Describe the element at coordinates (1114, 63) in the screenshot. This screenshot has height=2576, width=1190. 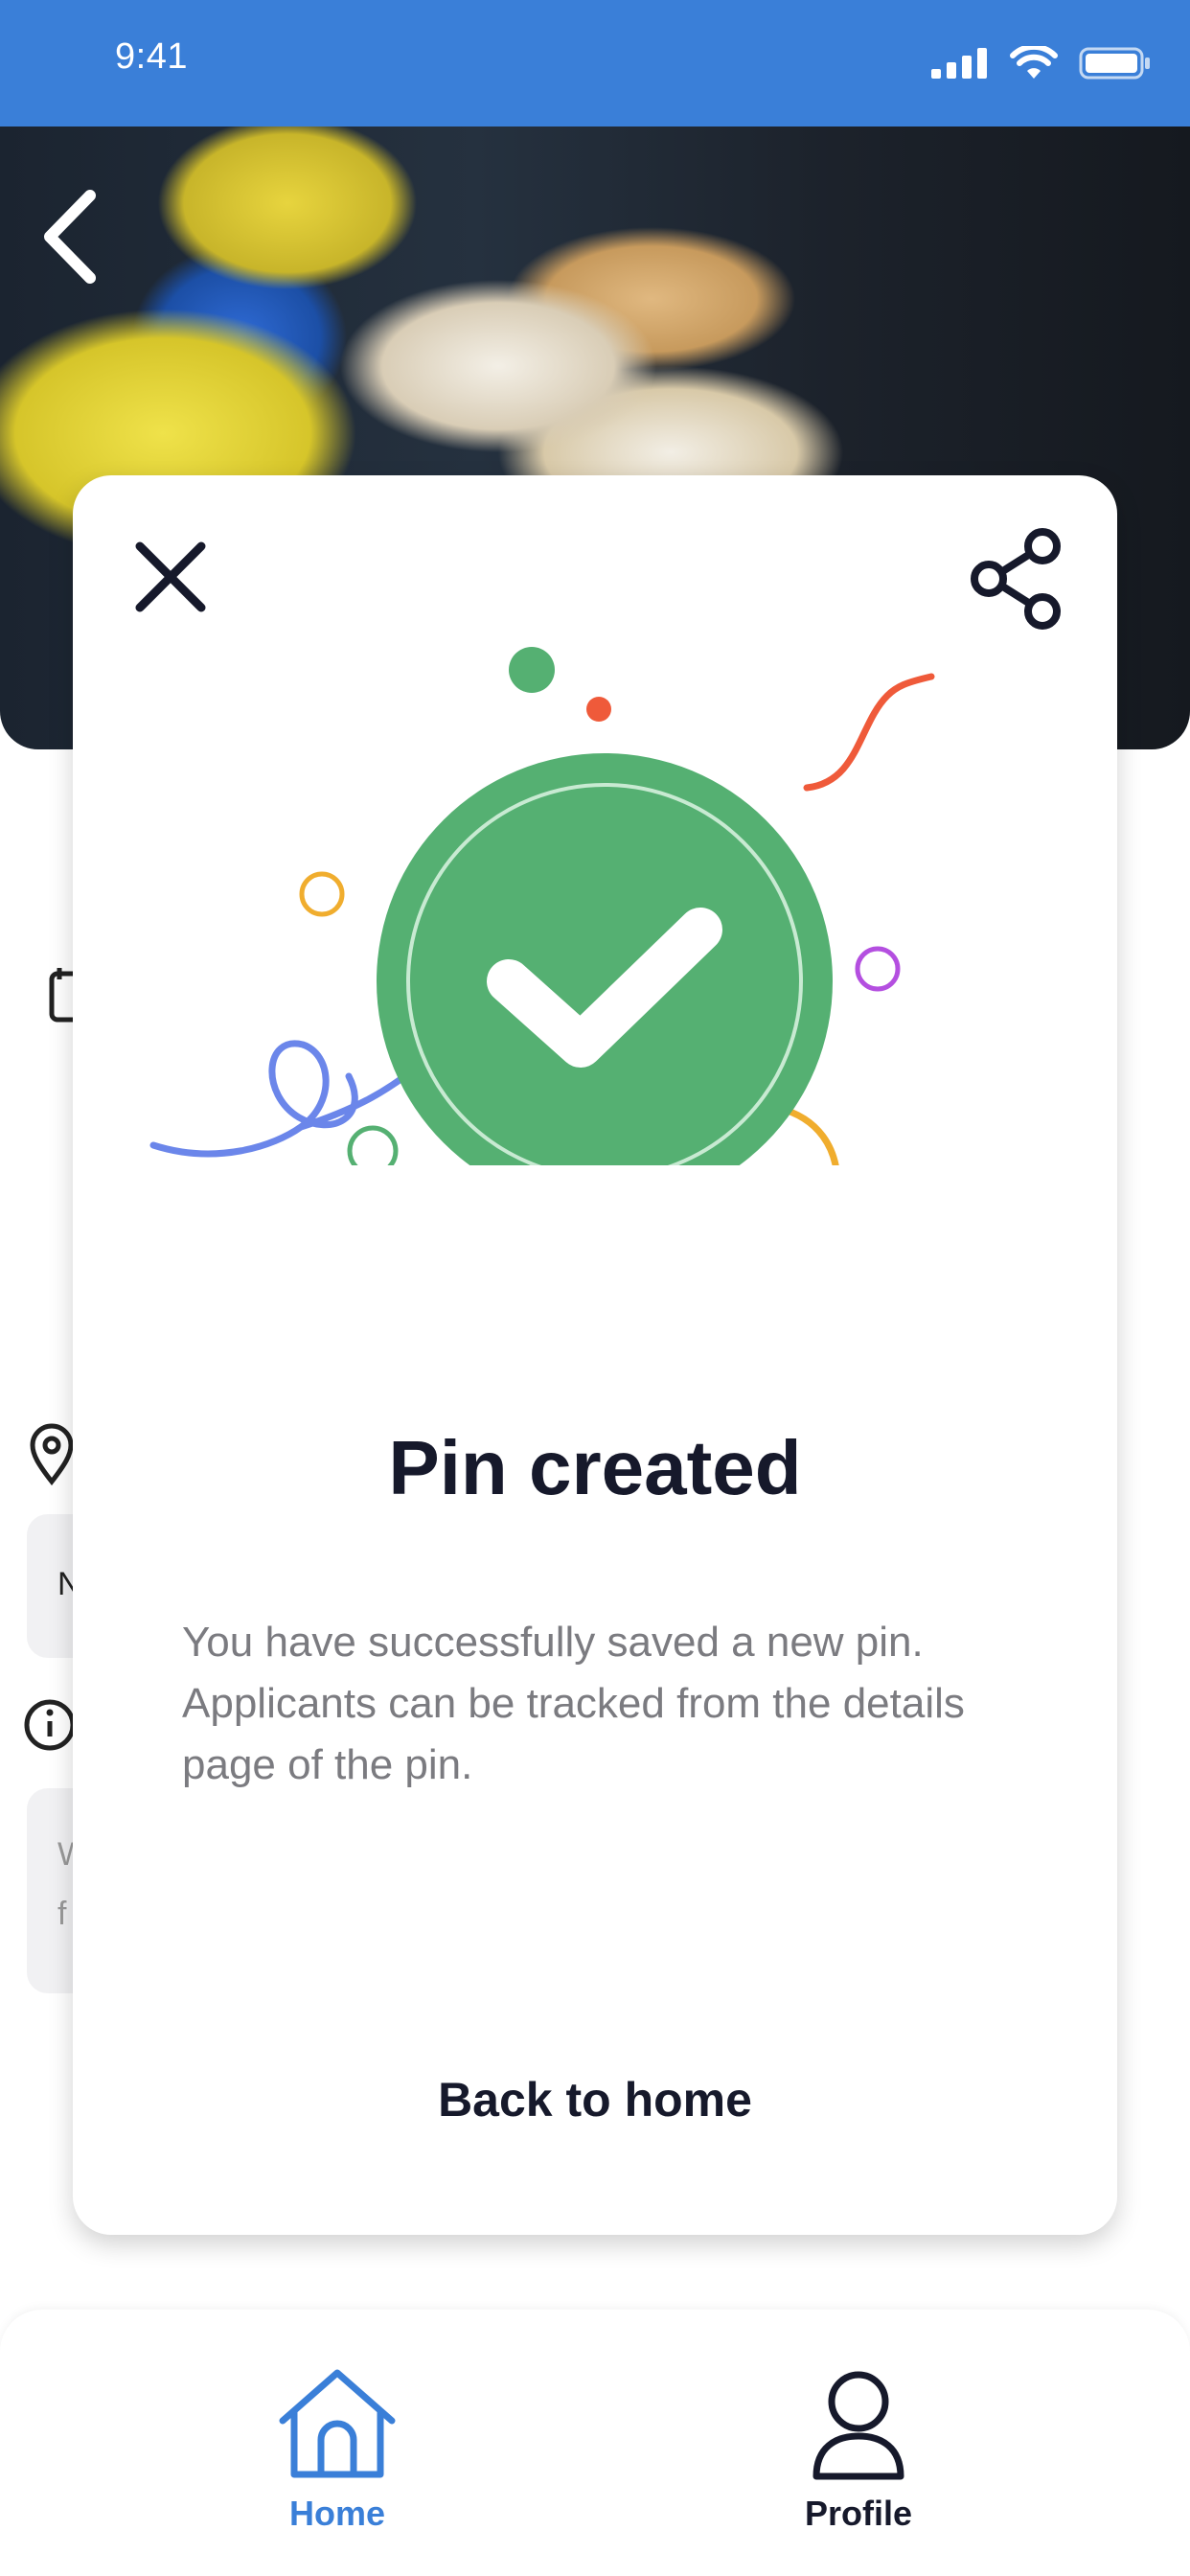
I see `battery-icon` at that location.